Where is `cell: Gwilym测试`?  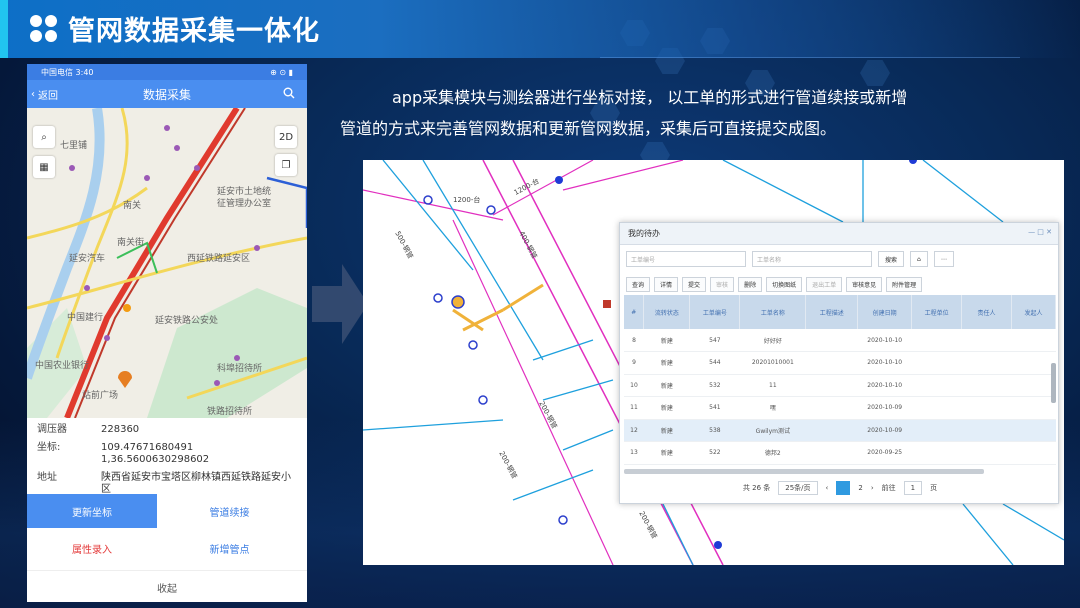
cell: Gwilym测试 is located at coordinates (772, 430).